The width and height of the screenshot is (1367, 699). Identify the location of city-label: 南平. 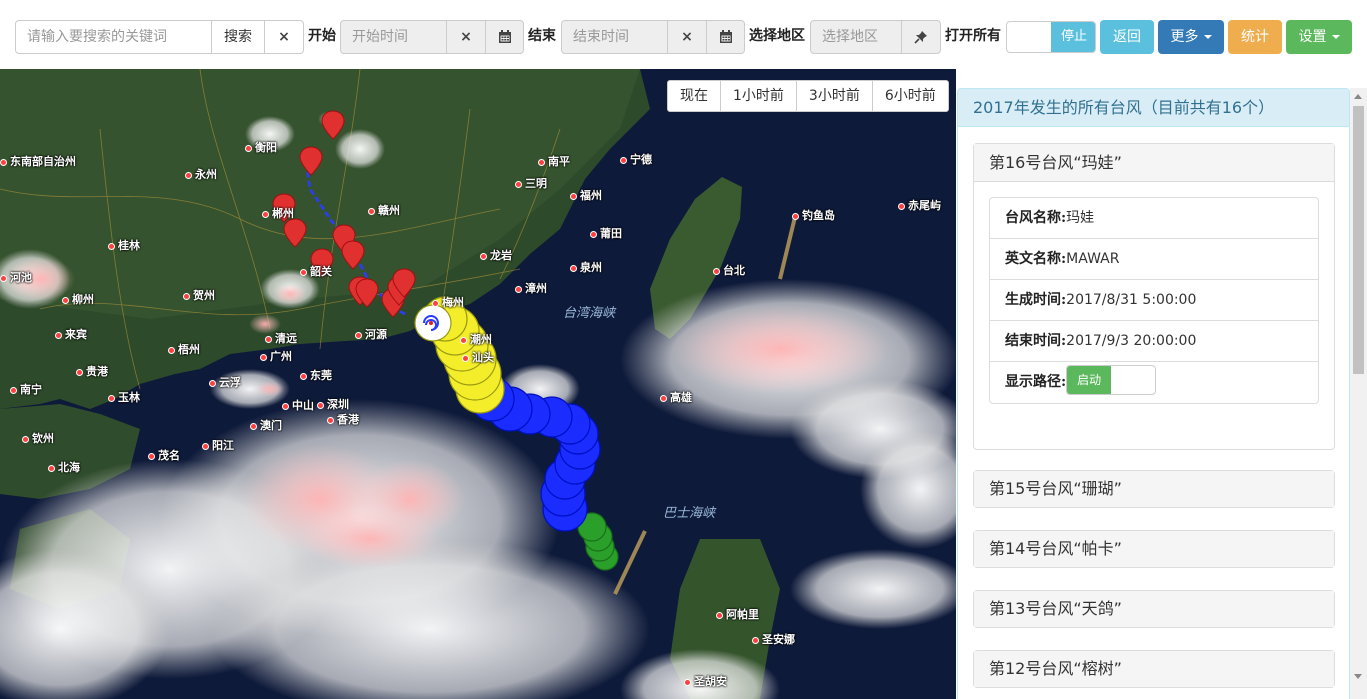
(554, 161).